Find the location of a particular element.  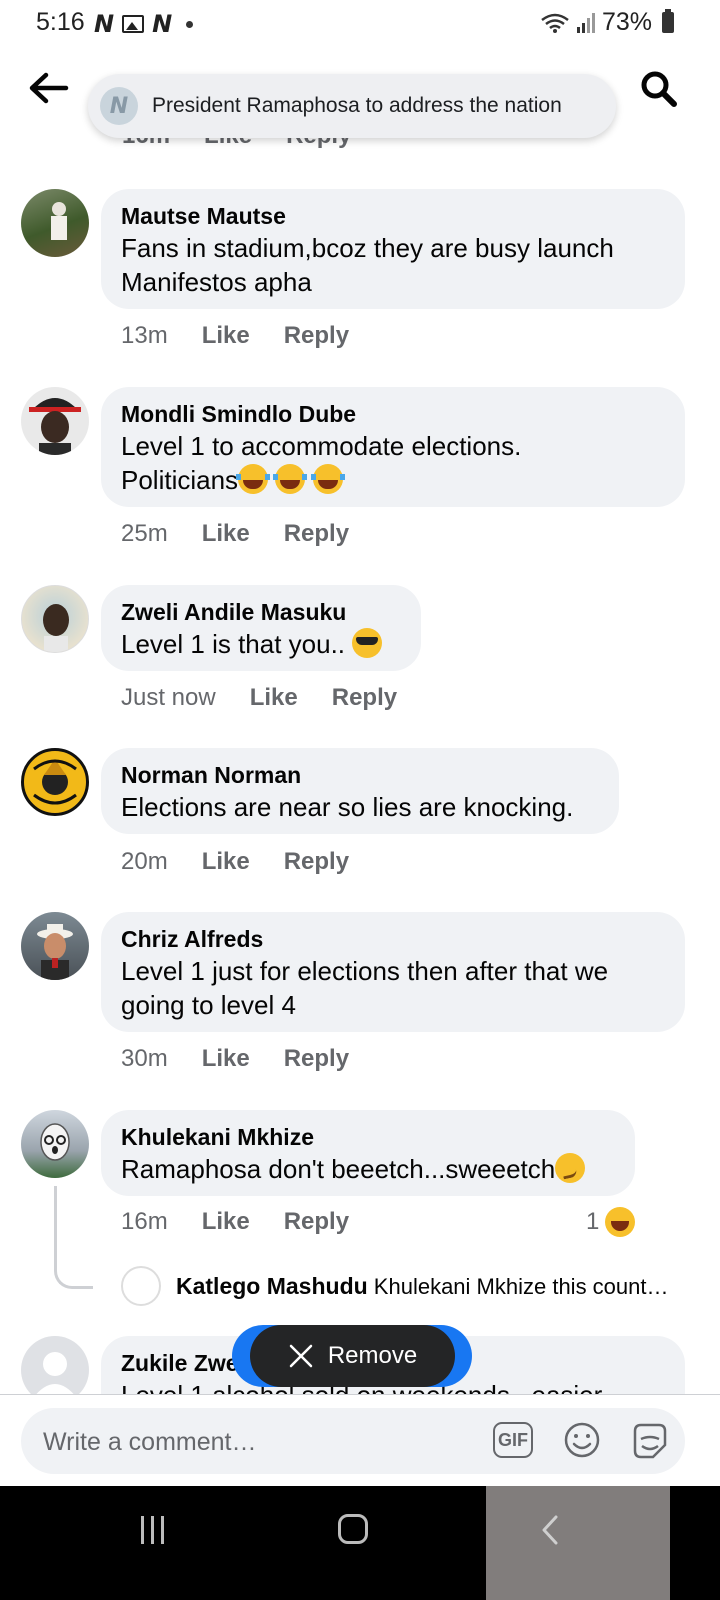

thread-connector-line is located at coordinates (73, 1237).